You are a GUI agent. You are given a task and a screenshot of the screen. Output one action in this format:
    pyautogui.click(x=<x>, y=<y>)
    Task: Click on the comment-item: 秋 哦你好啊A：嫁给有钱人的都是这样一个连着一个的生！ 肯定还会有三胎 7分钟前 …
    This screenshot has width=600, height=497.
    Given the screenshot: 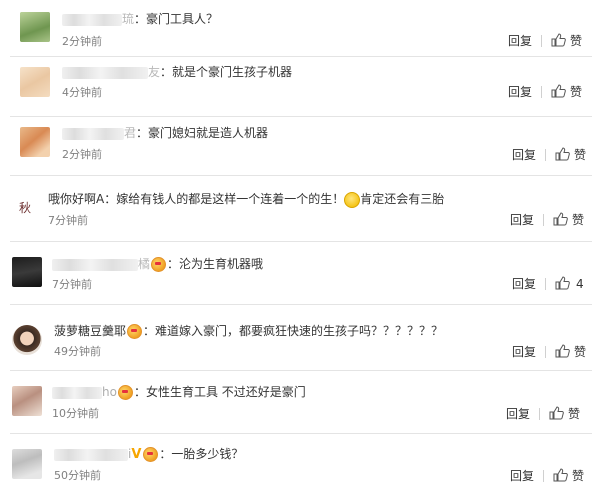 What is the action you would take?
    pyautogui.click(x=300, y=206)
    